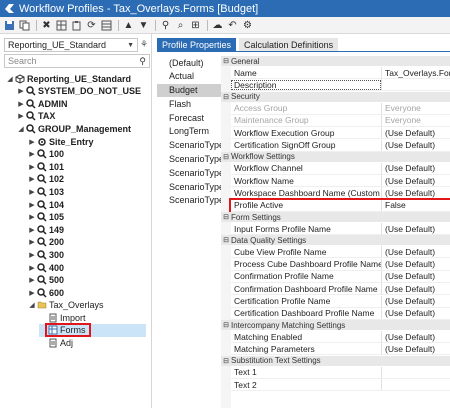  I want to click on scenario-type-item: ScenarioType1, so click(193, 145).